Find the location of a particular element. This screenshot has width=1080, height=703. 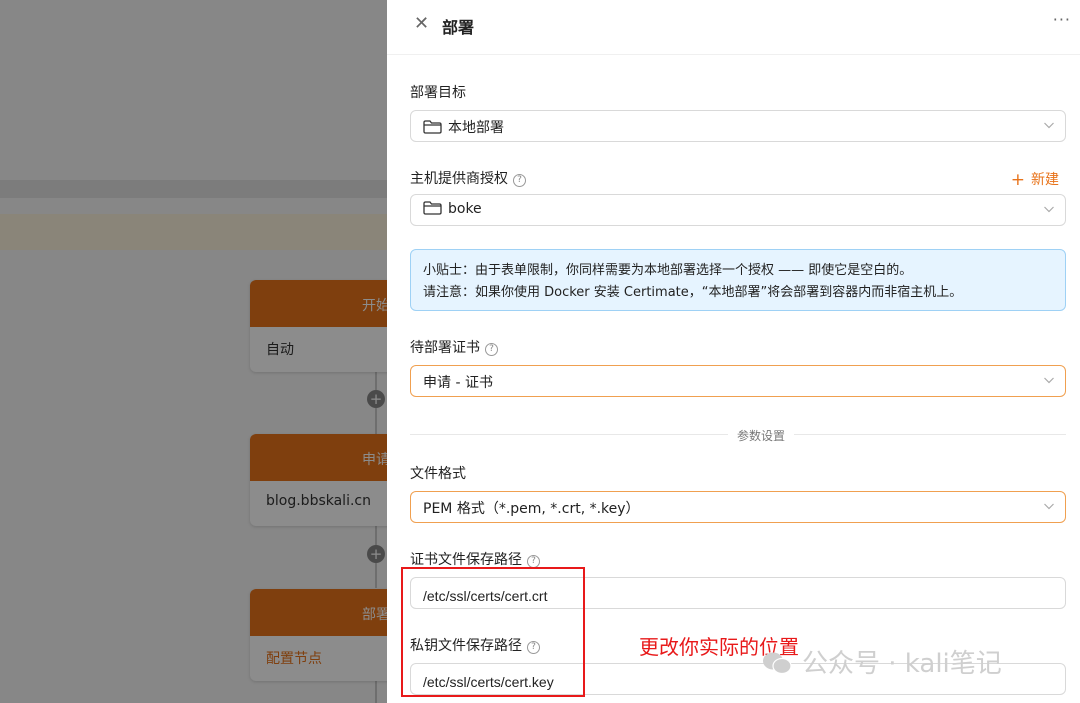

provider-auth-value: boke is located at coordinates (465, 209).